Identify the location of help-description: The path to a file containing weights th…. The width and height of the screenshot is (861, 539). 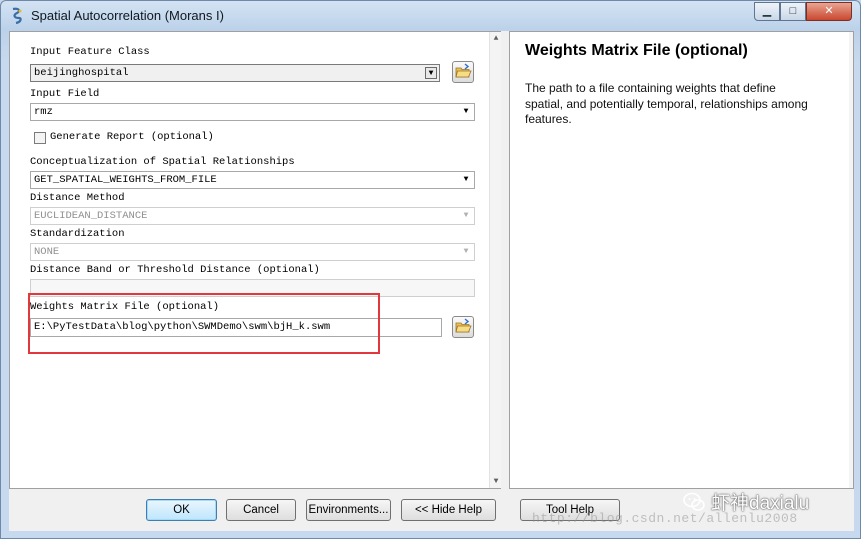
(666, 103).